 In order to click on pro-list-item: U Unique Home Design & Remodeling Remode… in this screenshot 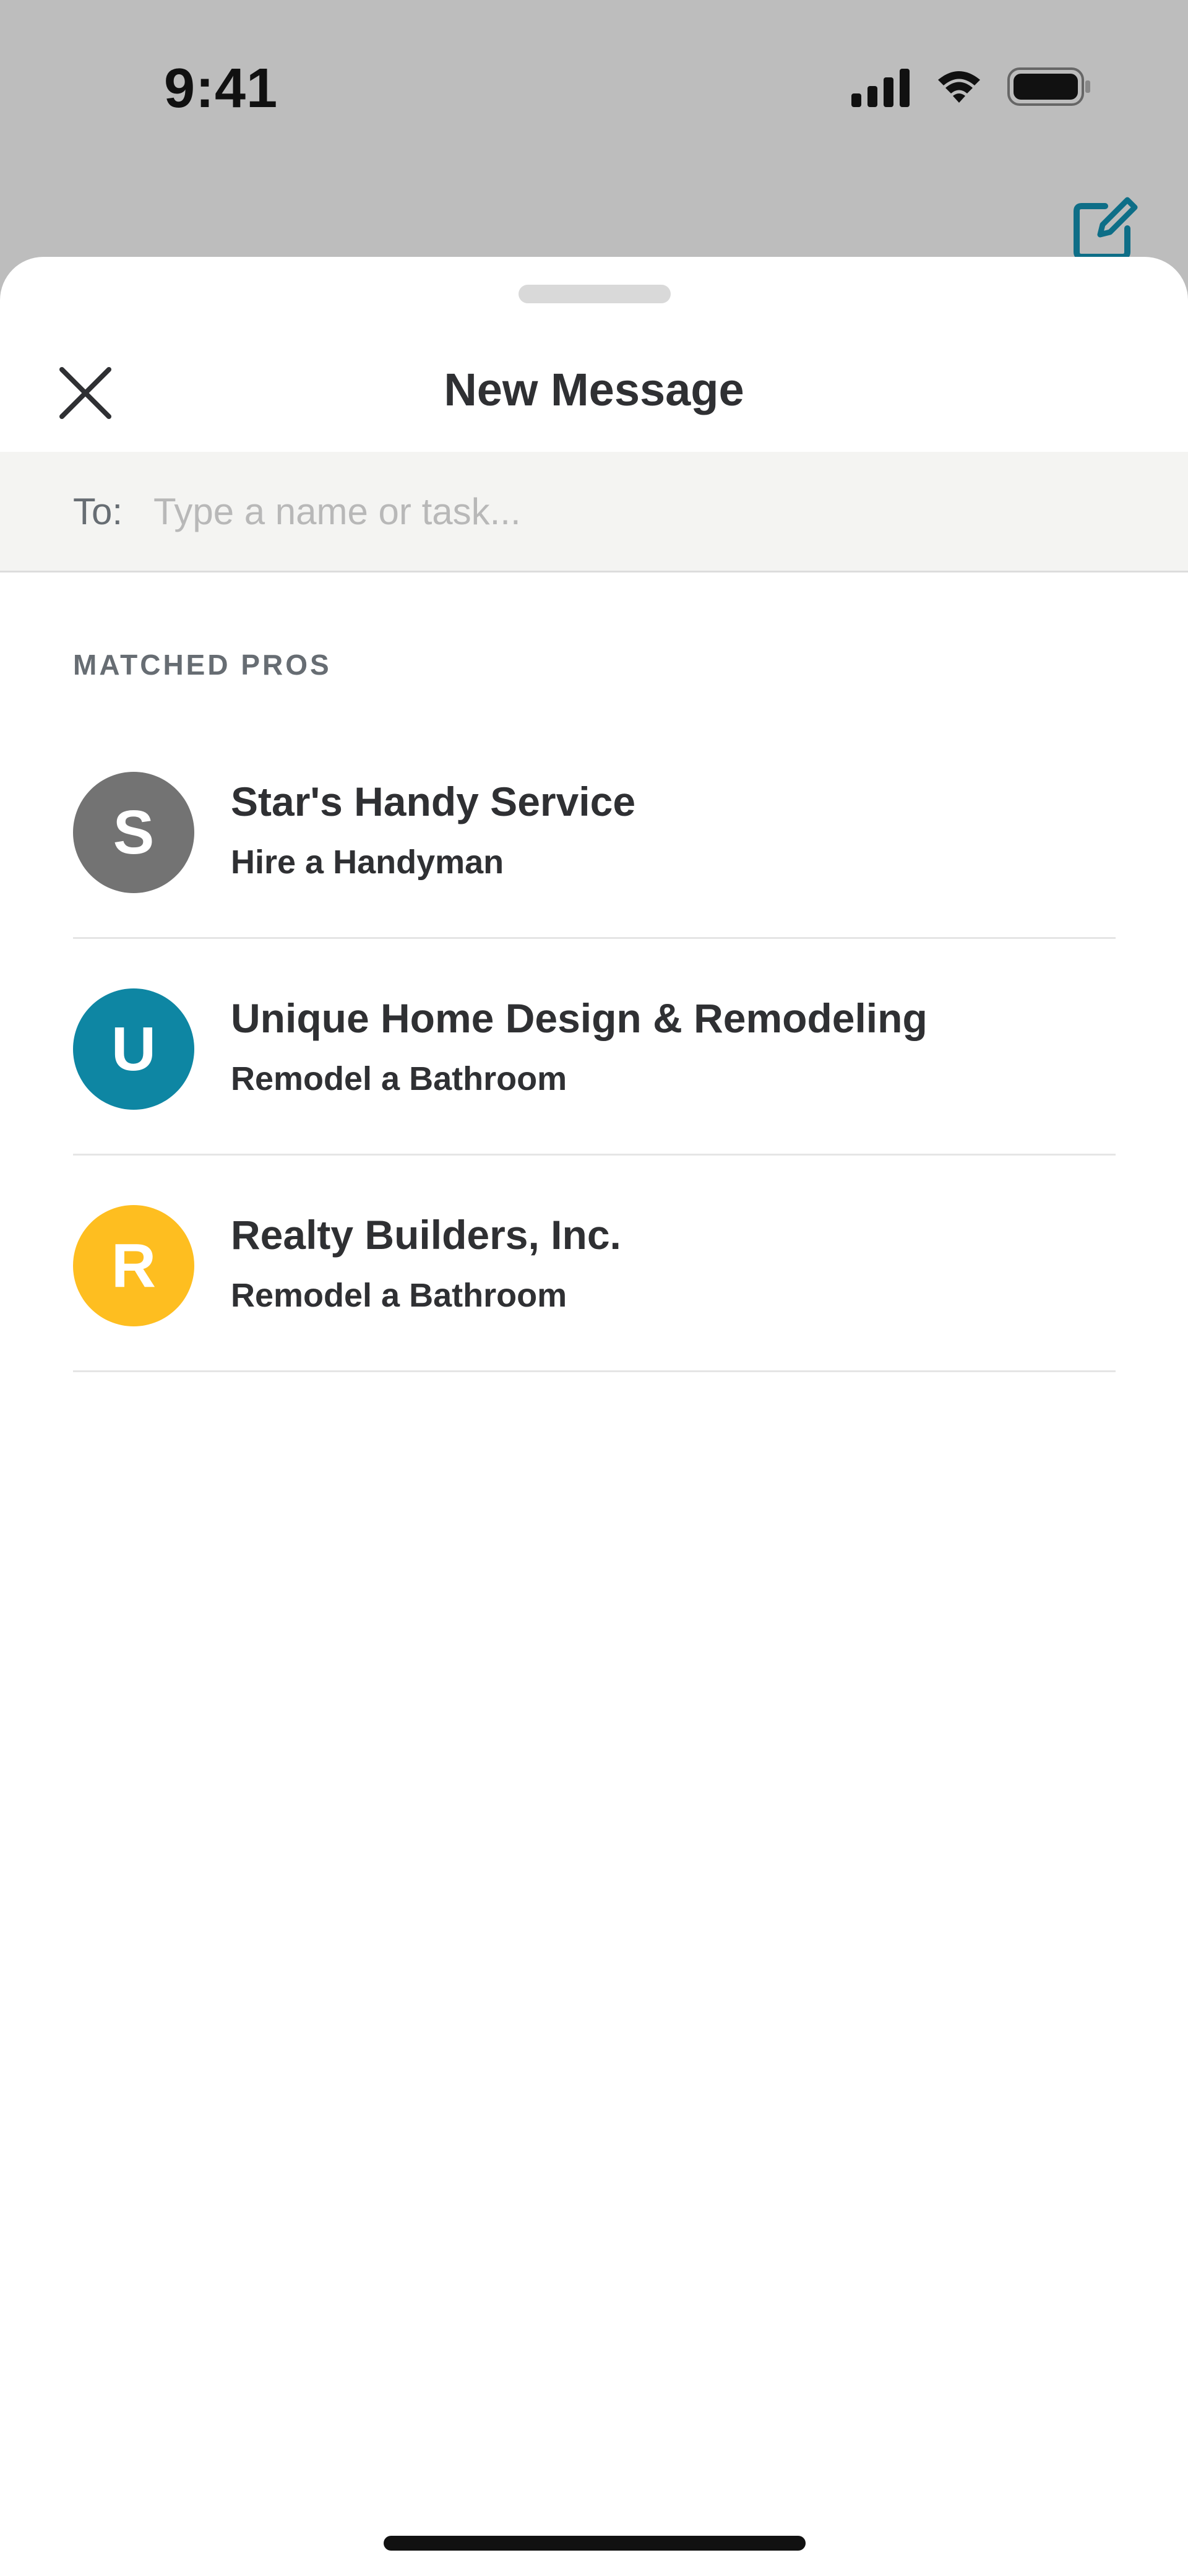, I will do `click(594, 1047)`.